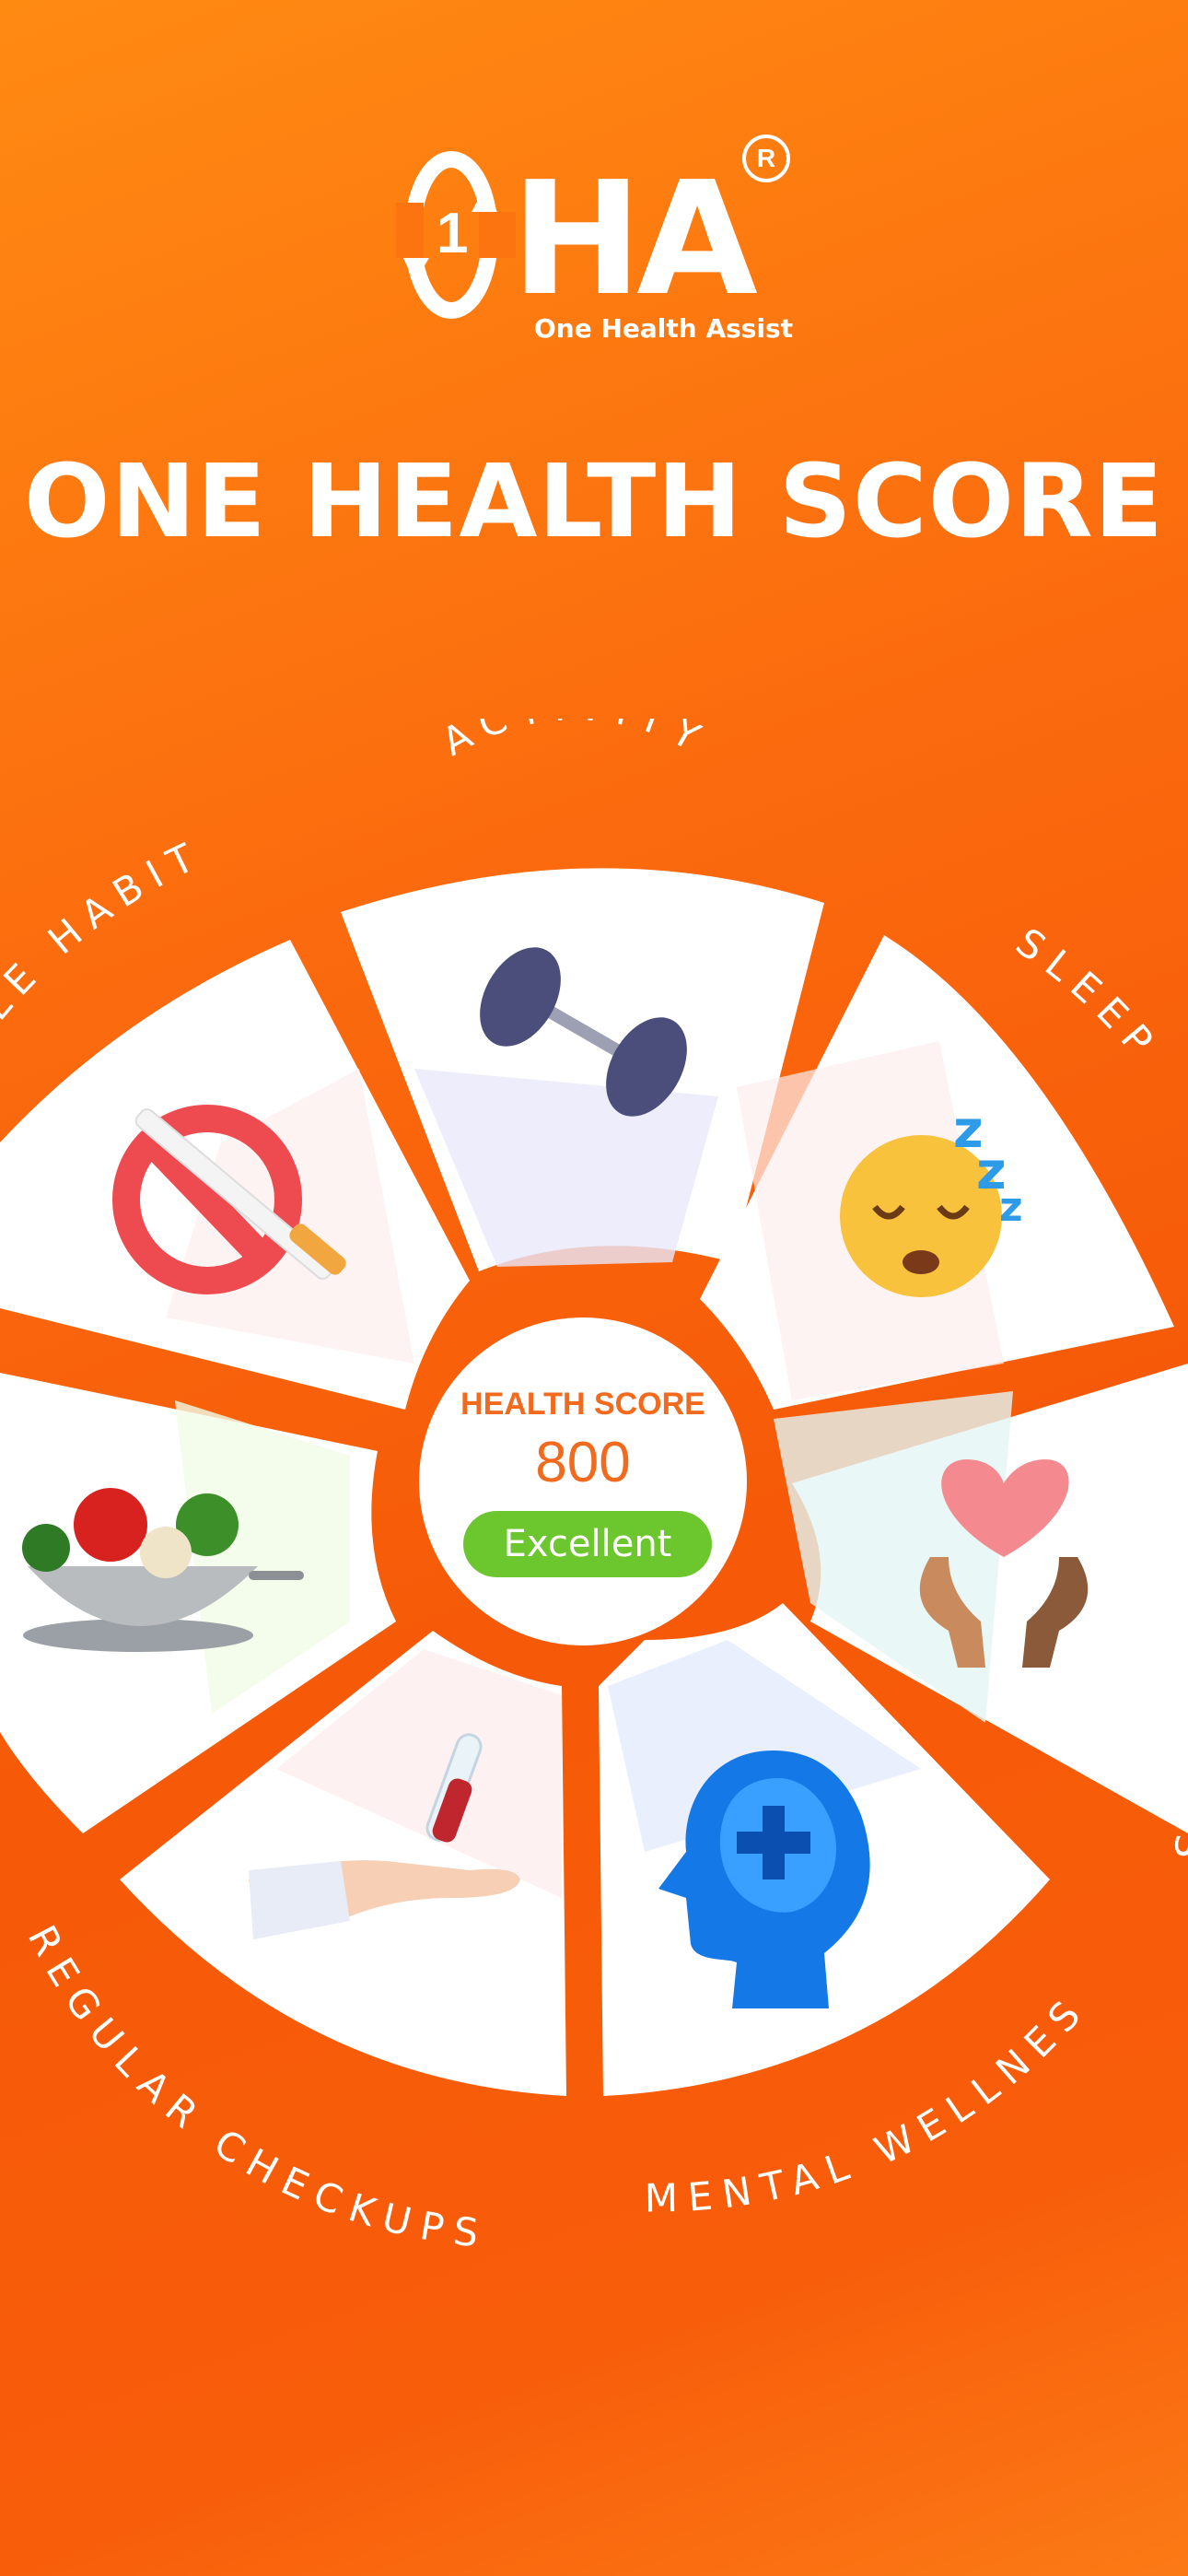 Image resolution: width=1188 pixels, height=2576 pixels. Describe the element at coordinates (105, 873) in the screenshot. I see `label-lifestyle-habits: LE HABITS` at that location.